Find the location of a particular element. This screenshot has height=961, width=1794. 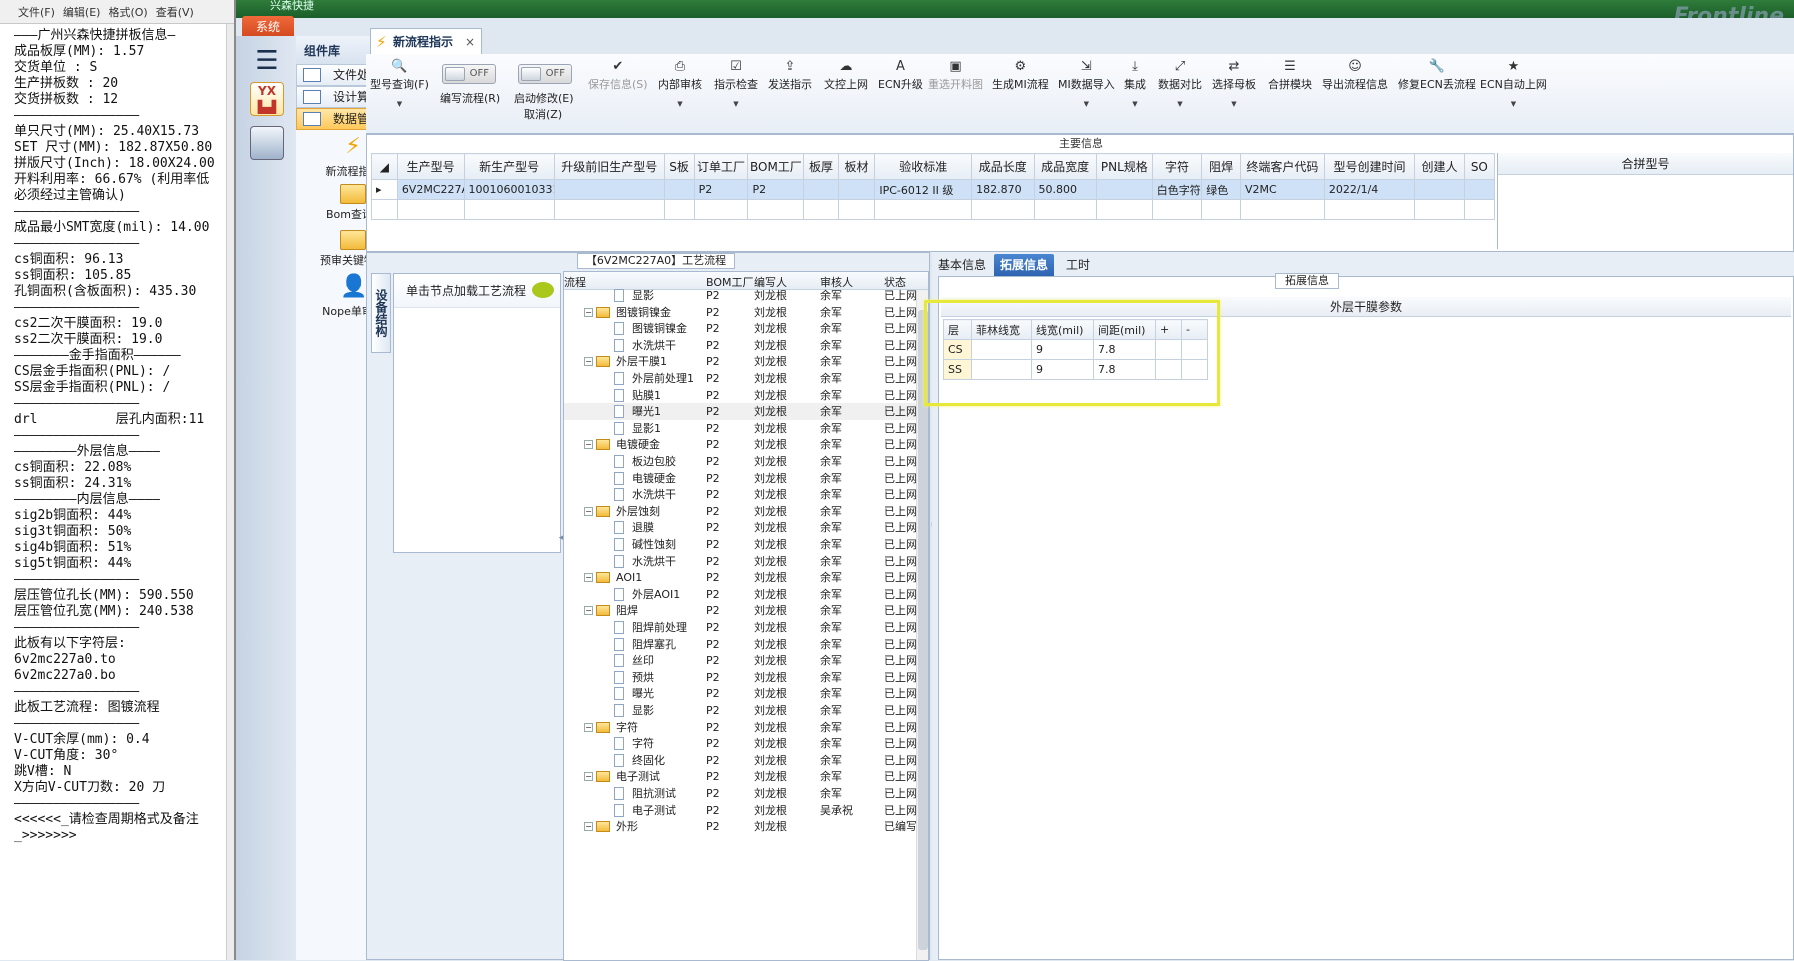

tree-row: 终固化 P2 刘龙根 余军 已上网 is located at coordinates (740, 760).